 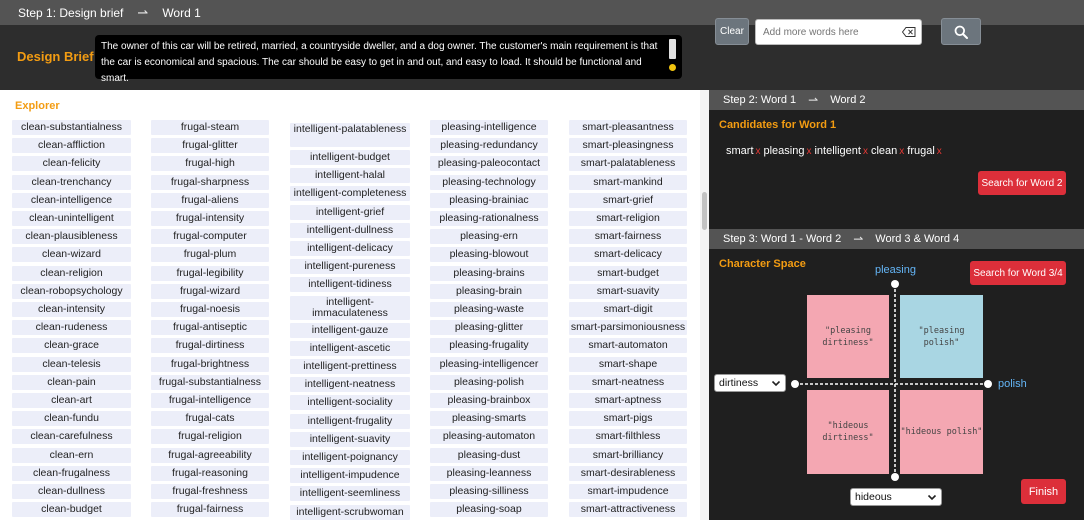 I want to click on brief-scrollbar, so click(x=672, y=49).